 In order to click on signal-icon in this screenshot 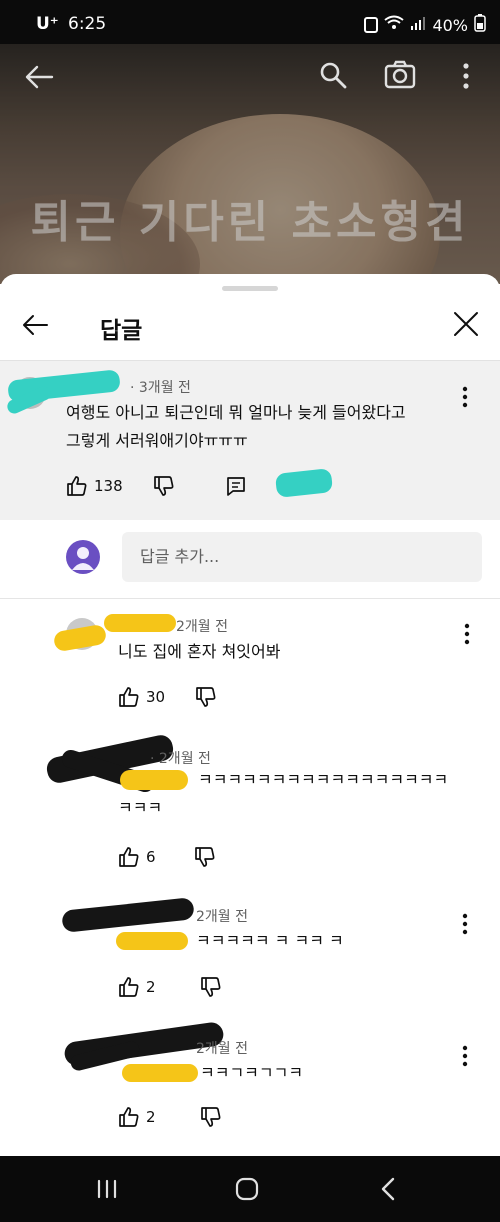, I will do `click(418, 25)`.